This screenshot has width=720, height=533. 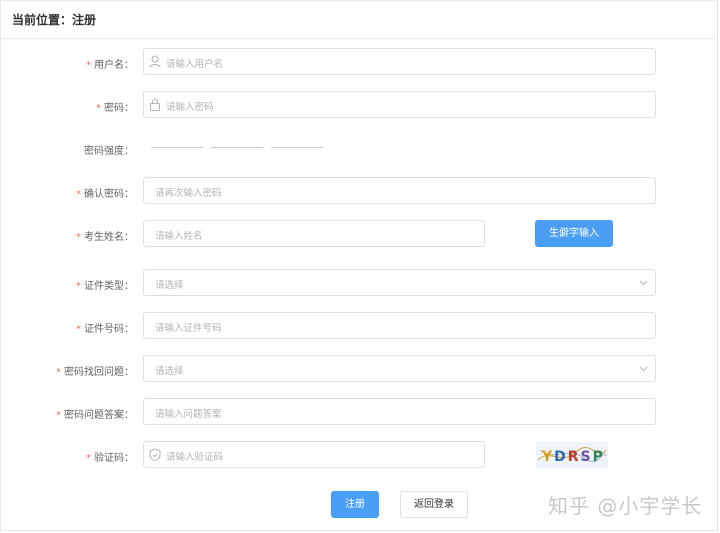 I want to click on strength-label: 密码强度：, so click(x=109, y=149).